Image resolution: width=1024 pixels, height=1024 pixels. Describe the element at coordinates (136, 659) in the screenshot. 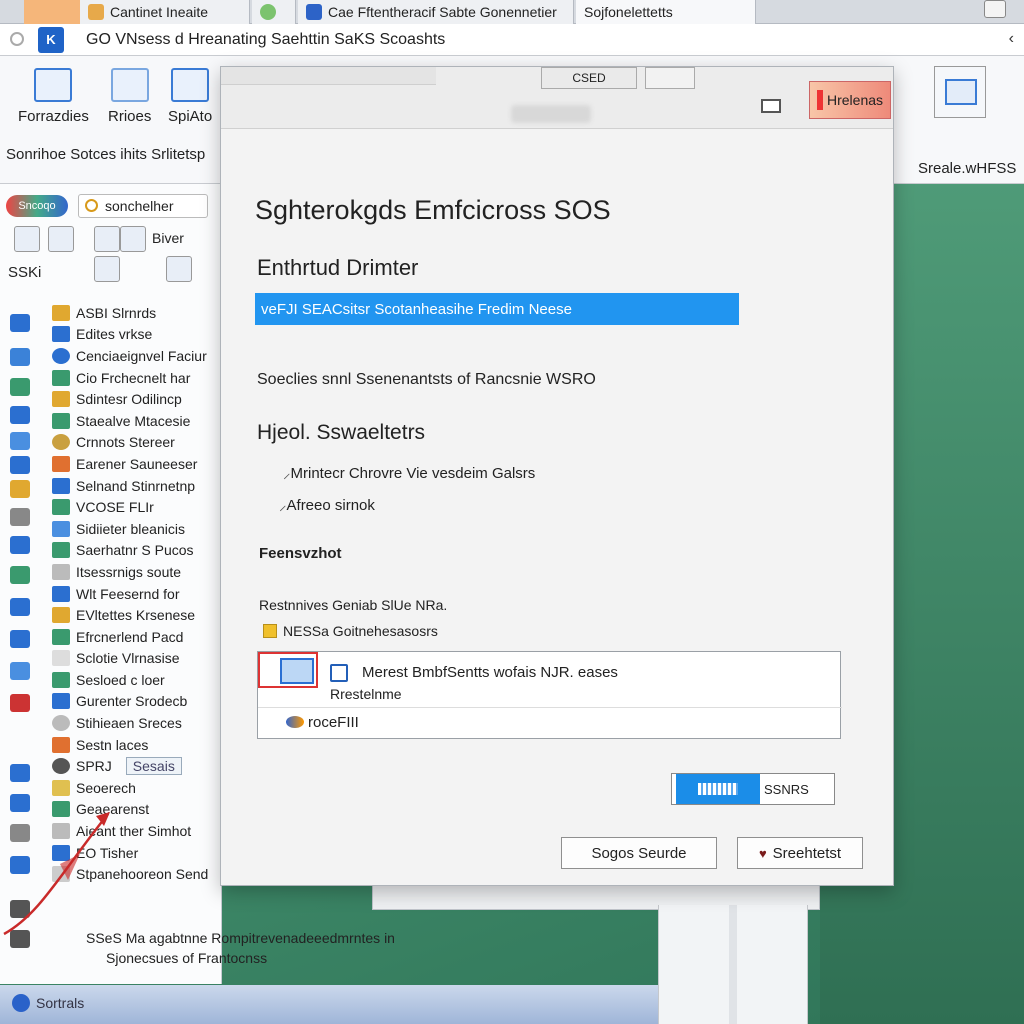

I see `nav-item: Sclotie Vlrnasise` at that location.